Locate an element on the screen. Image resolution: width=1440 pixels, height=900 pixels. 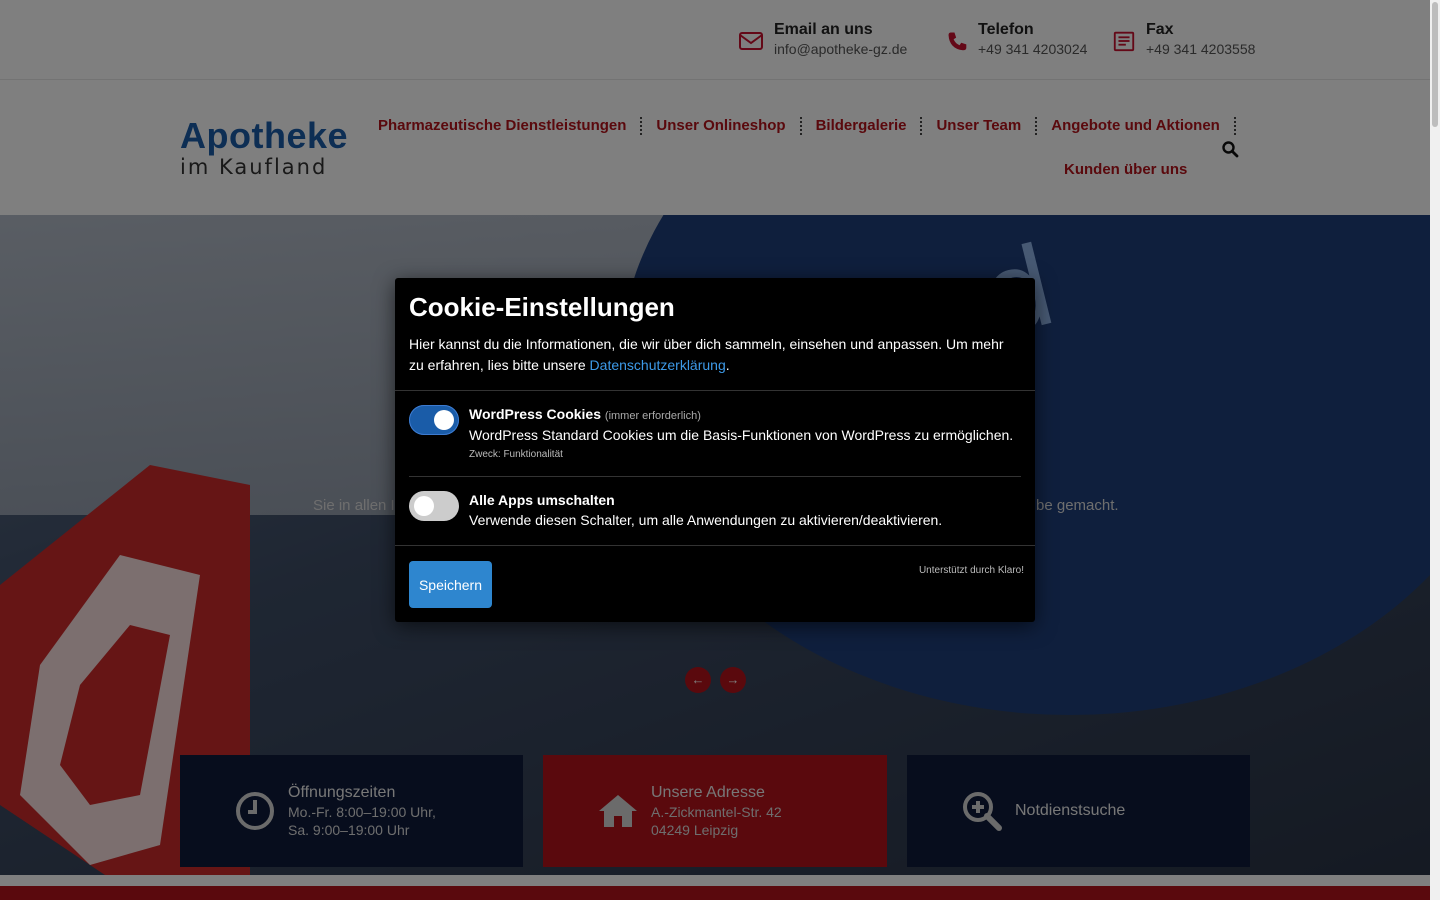
privacy-policy-link: Datenschutzerklärung is located at coordinates (658, 365).